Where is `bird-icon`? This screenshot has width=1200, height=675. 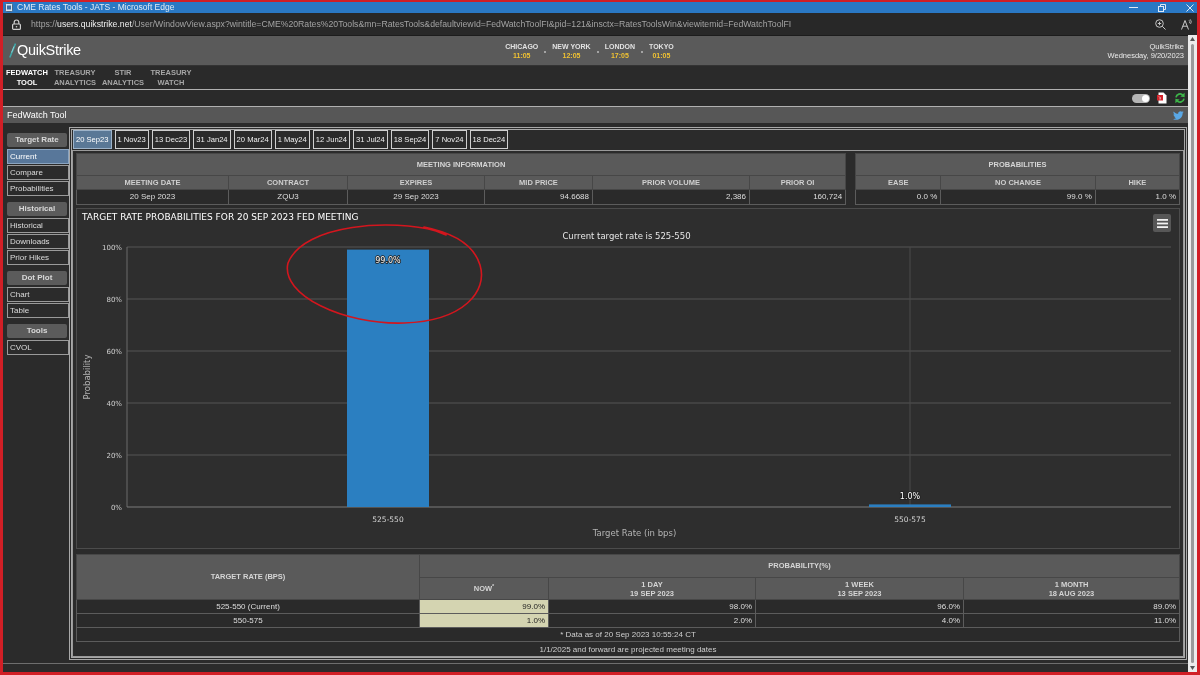
bird-icon is located at coordinates (1178, 115).